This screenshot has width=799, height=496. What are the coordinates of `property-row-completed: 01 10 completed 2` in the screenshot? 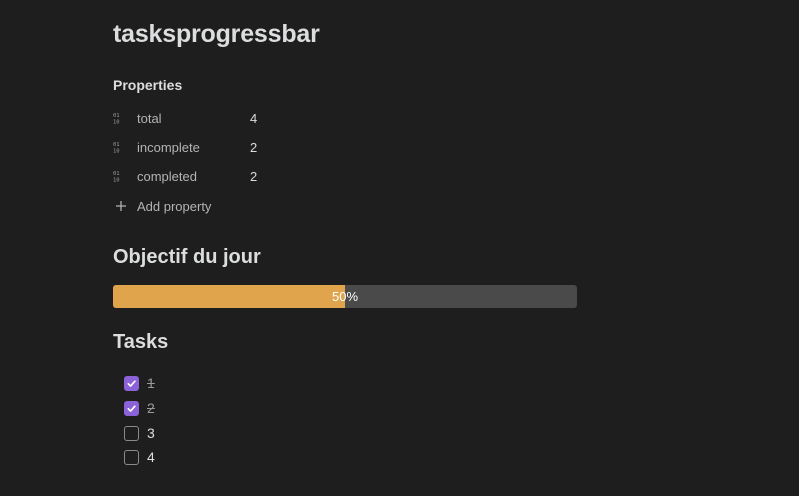 It's located at (185, 176).